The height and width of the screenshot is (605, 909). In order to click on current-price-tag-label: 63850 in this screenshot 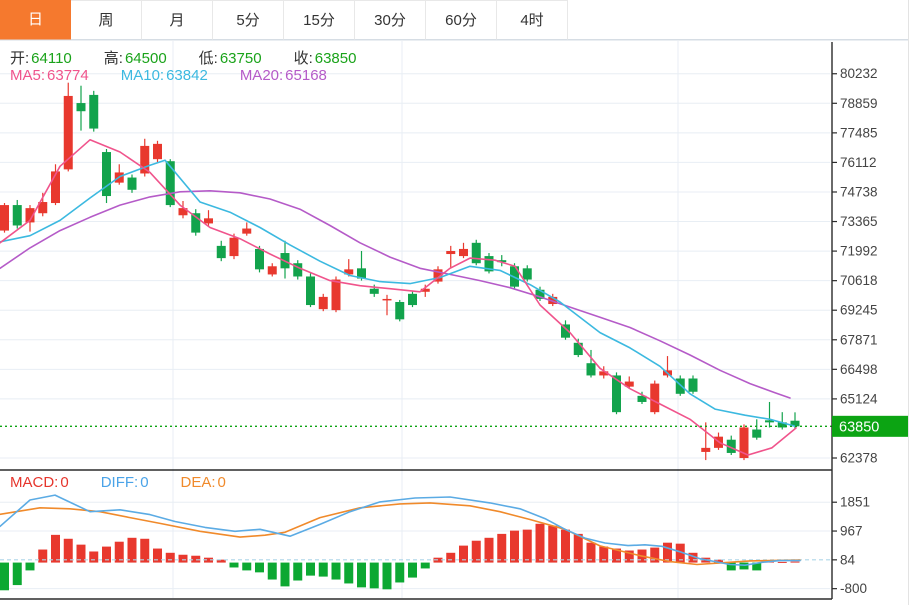, I will do `click(859, 427)`.